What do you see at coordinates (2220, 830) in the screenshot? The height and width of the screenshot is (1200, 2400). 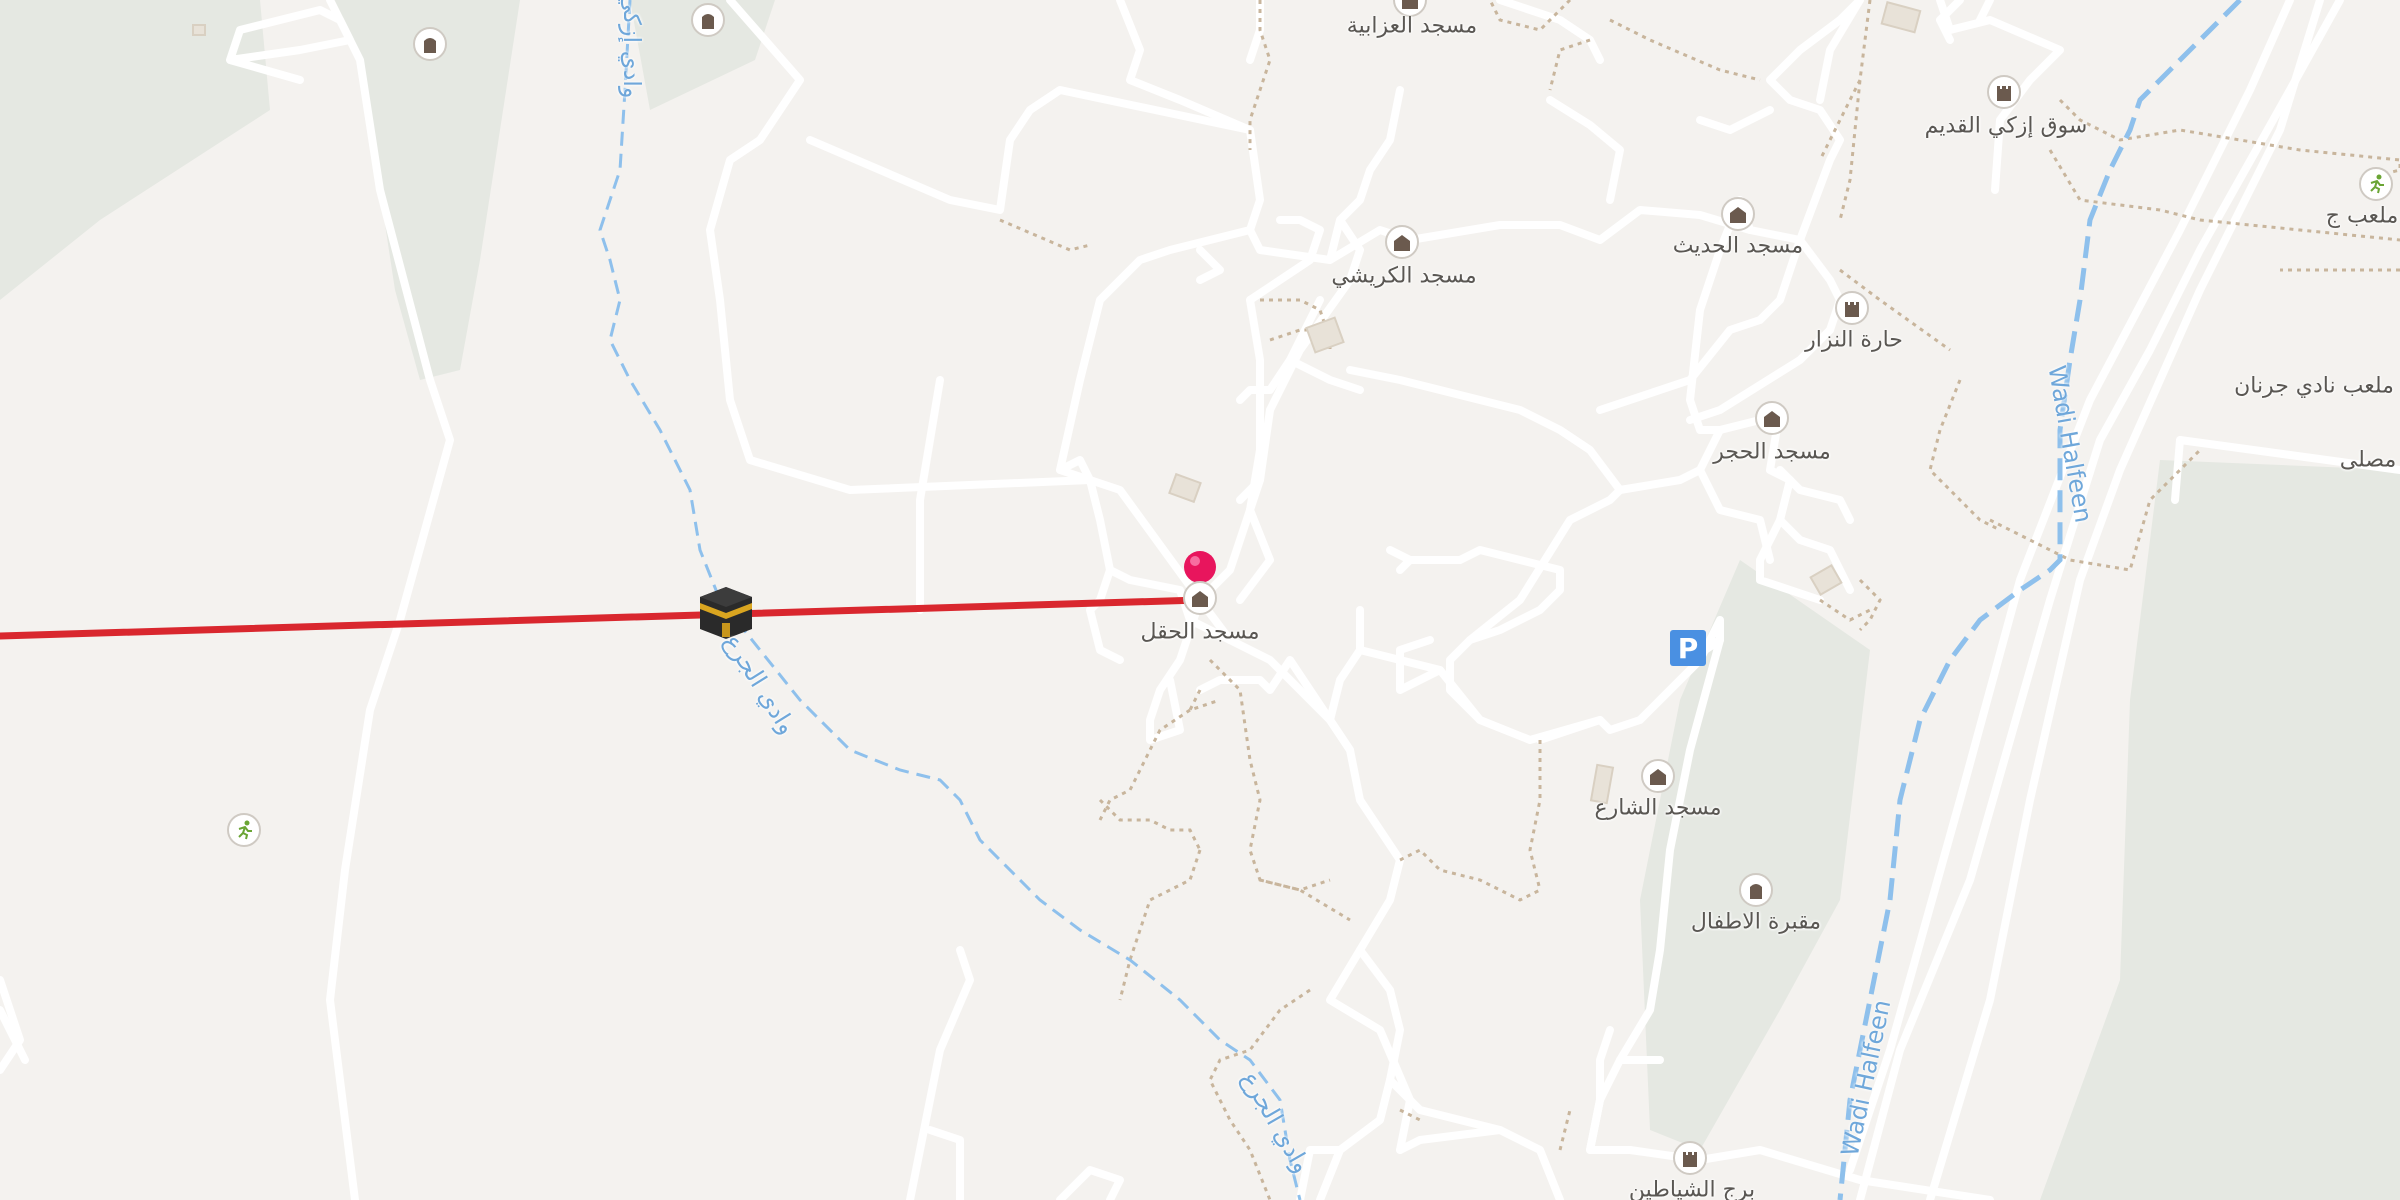 I see `green-area-right` at bounding box center [2220, 830].